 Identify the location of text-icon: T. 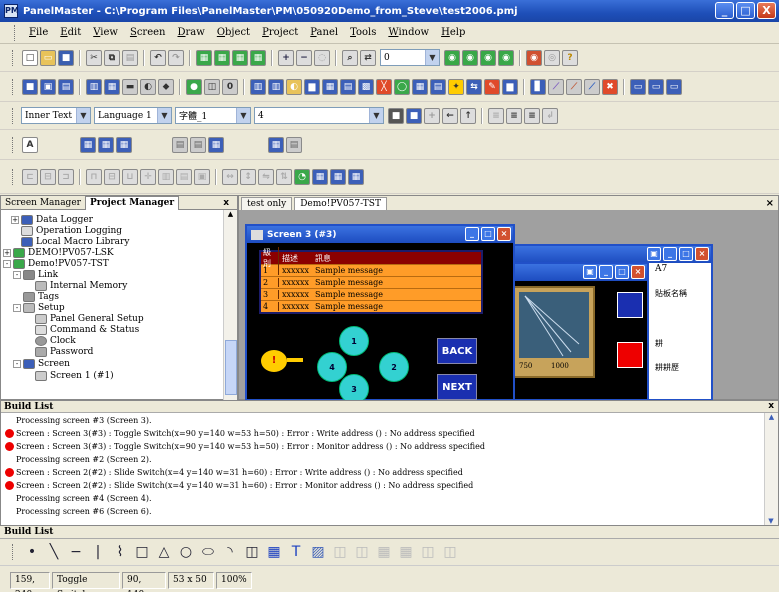
(296, 552).